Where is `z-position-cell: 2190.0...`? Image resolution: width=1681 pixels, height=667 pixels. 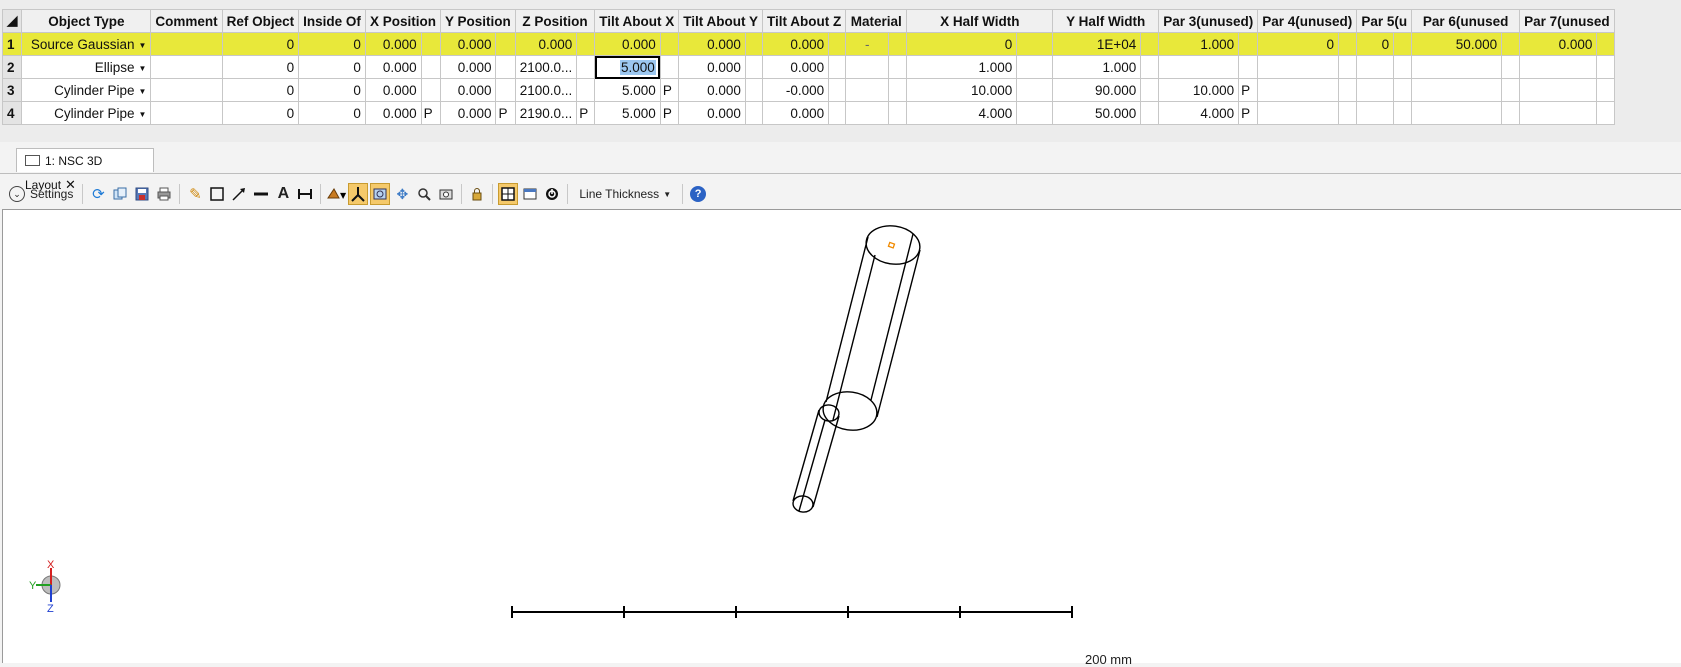 z-position-cell: 2190.0... is located at coordinates (546, 113).